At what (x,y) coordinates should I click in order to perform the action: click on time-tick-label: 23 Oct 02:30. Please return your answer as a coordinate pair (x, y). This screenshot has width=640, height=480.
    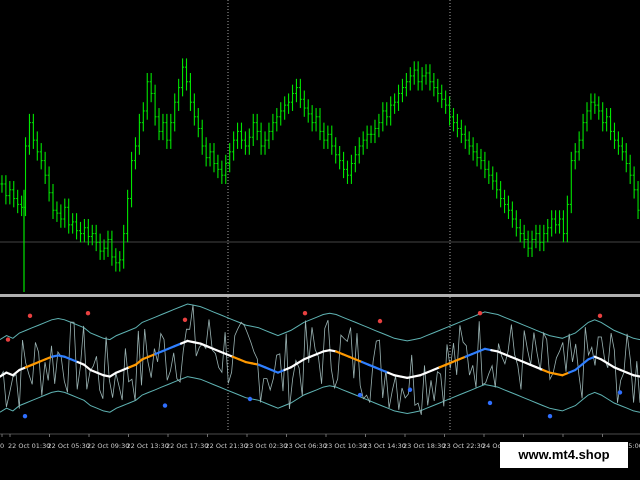
    Looking at the image, I should click on (266, 446).